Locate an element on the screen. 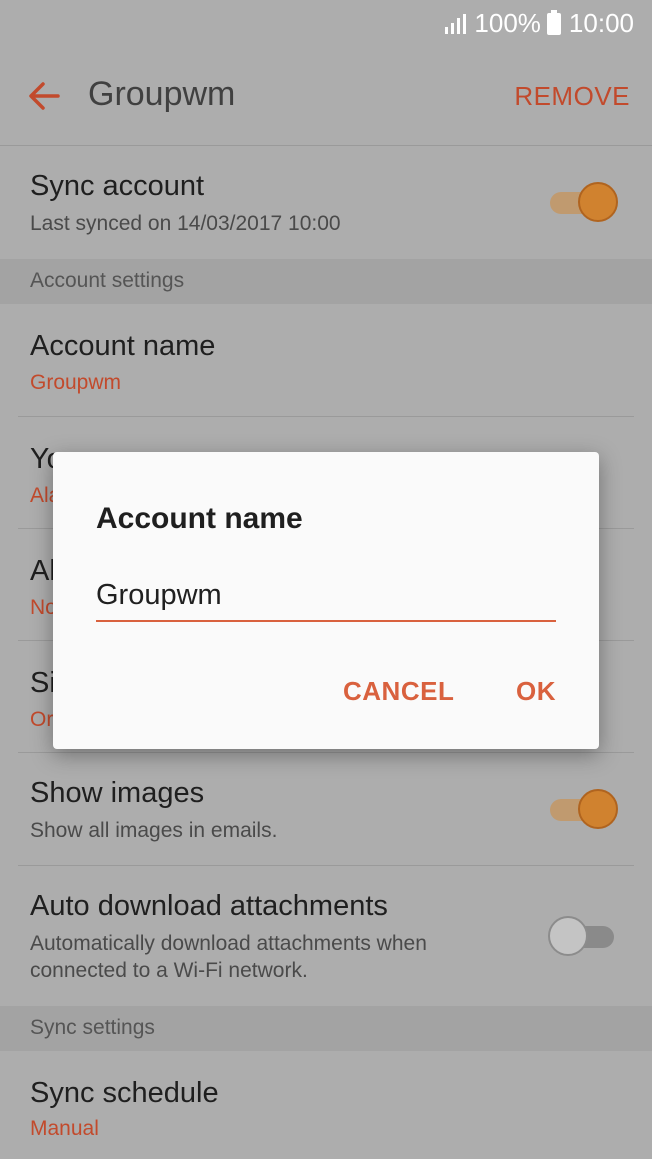 This screenshot has width=652, height=1159. sync-account-toggle is located at coordinates (584, 202).